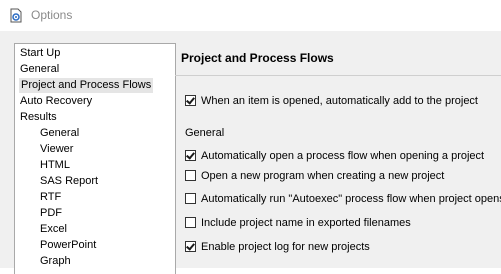  I want to click on nav-item-viewer-sub: Viewer, so click(56, 149).